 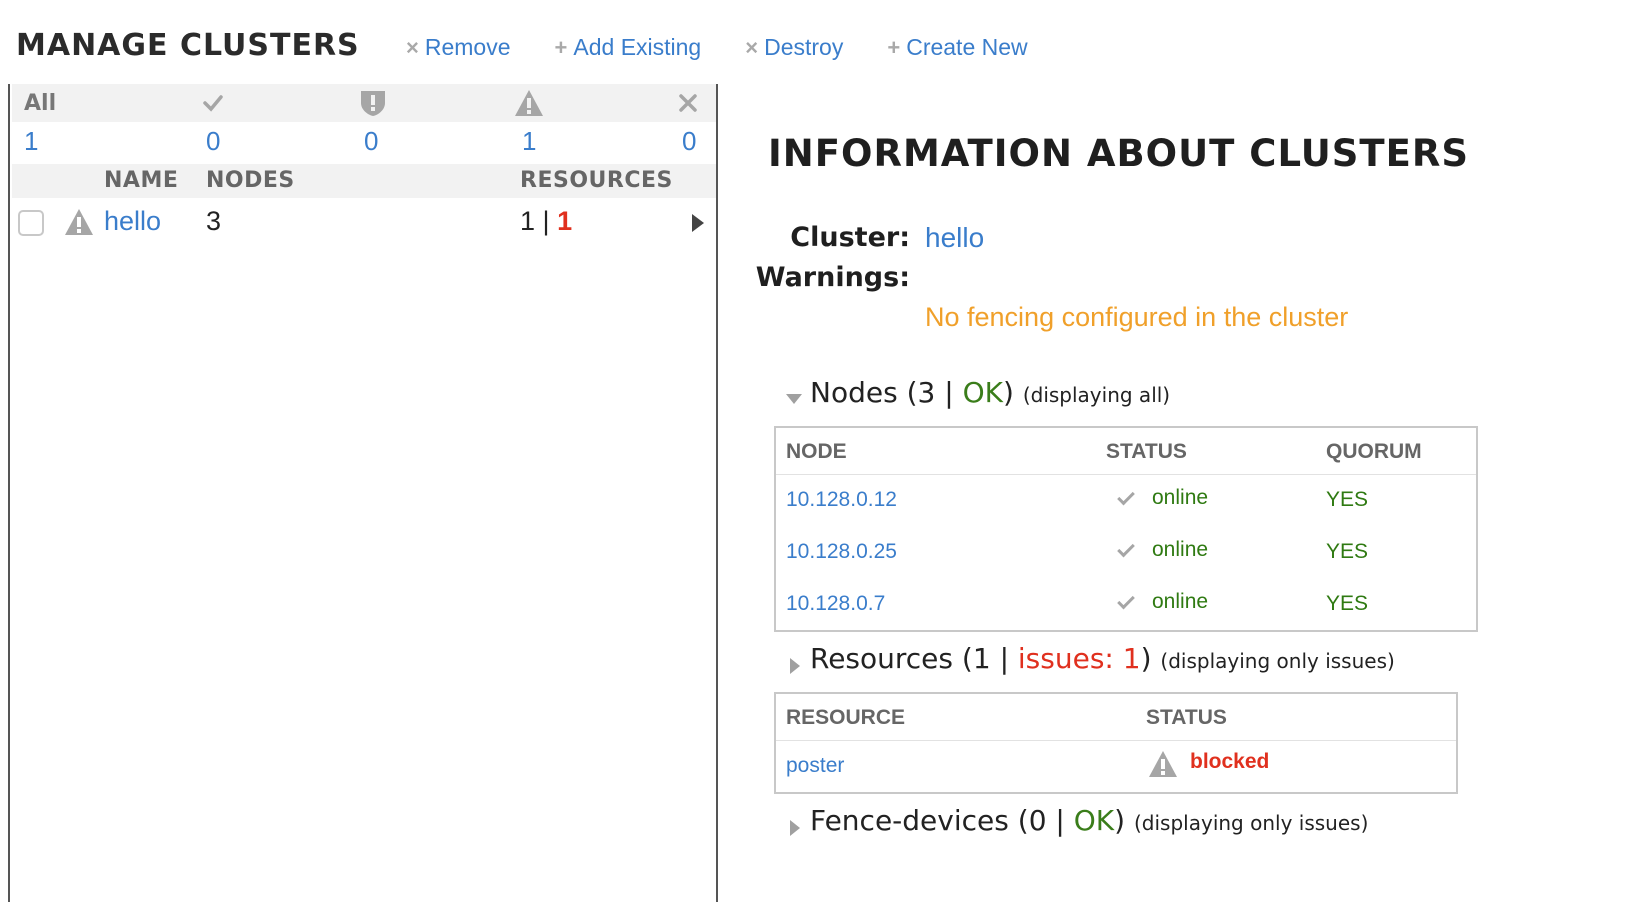 What do you see at coordinates (1120, 820) in the screenshot?
I see `fence-paren-close: )` at bounding box center [1120, 820].